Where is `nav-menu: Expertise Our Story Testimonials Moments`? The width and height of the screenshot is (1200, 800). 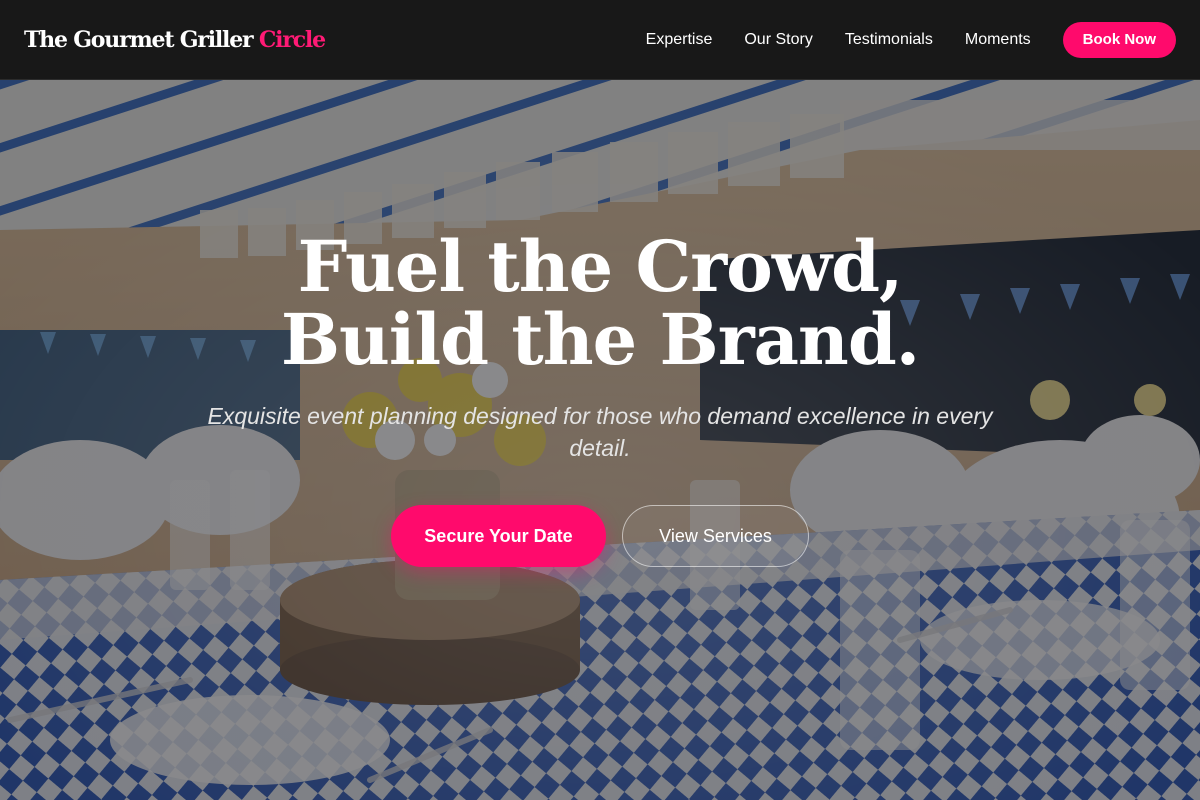
nav-menu: Expertise Our Story Testimonials Moments is located at coordinates (838, 40).